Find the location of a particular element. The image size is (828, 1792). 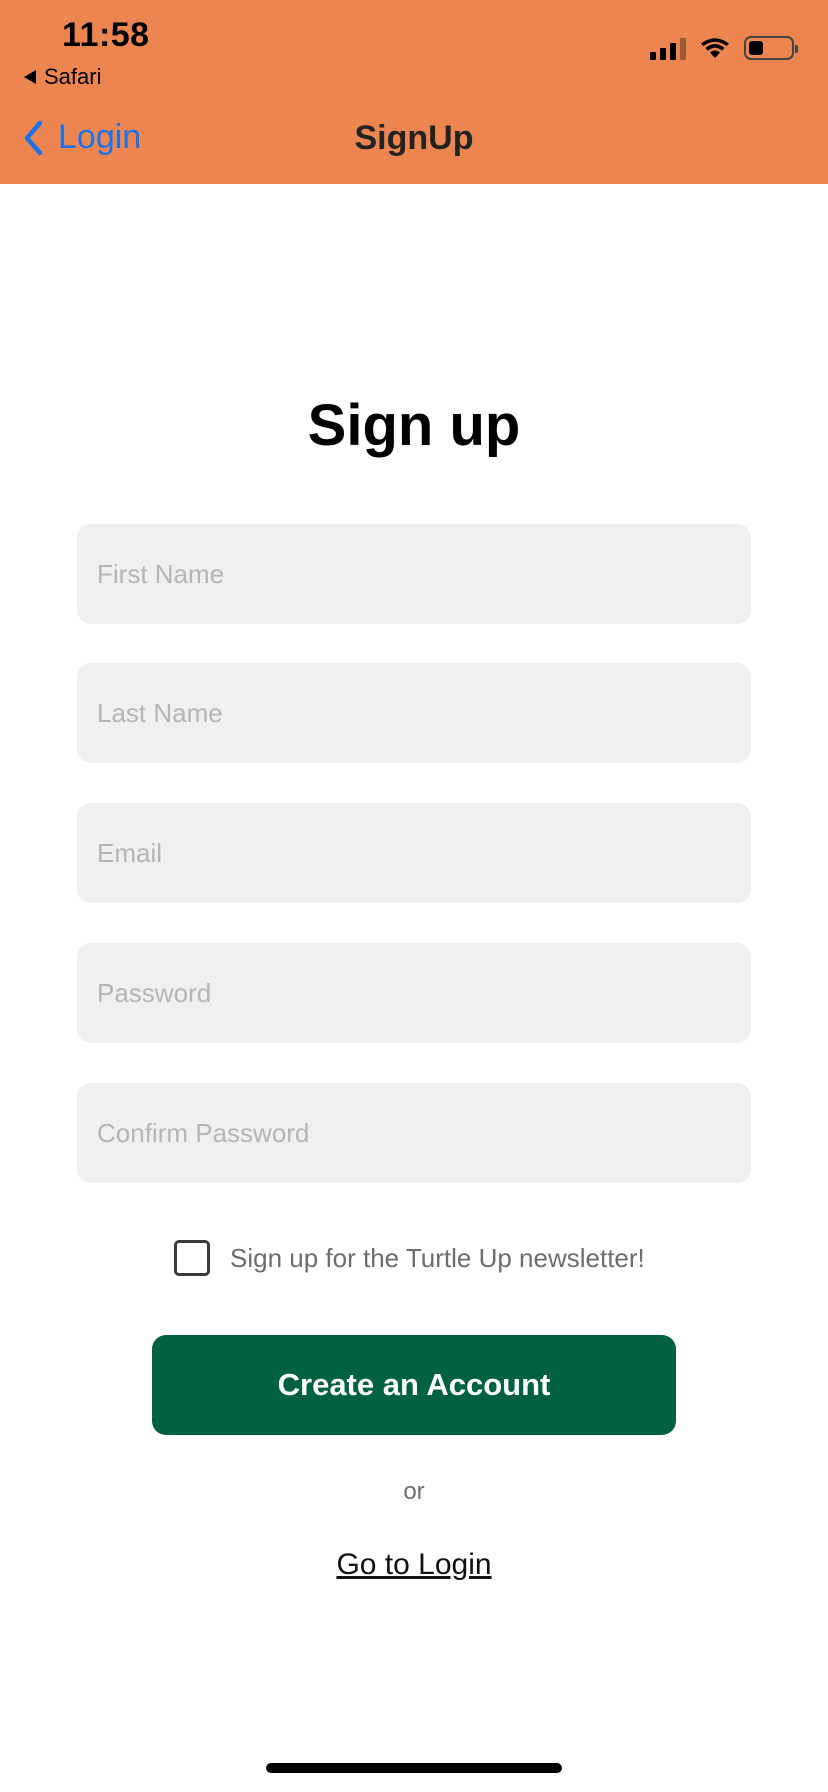

status-icons is located at coordinates (724, 48).